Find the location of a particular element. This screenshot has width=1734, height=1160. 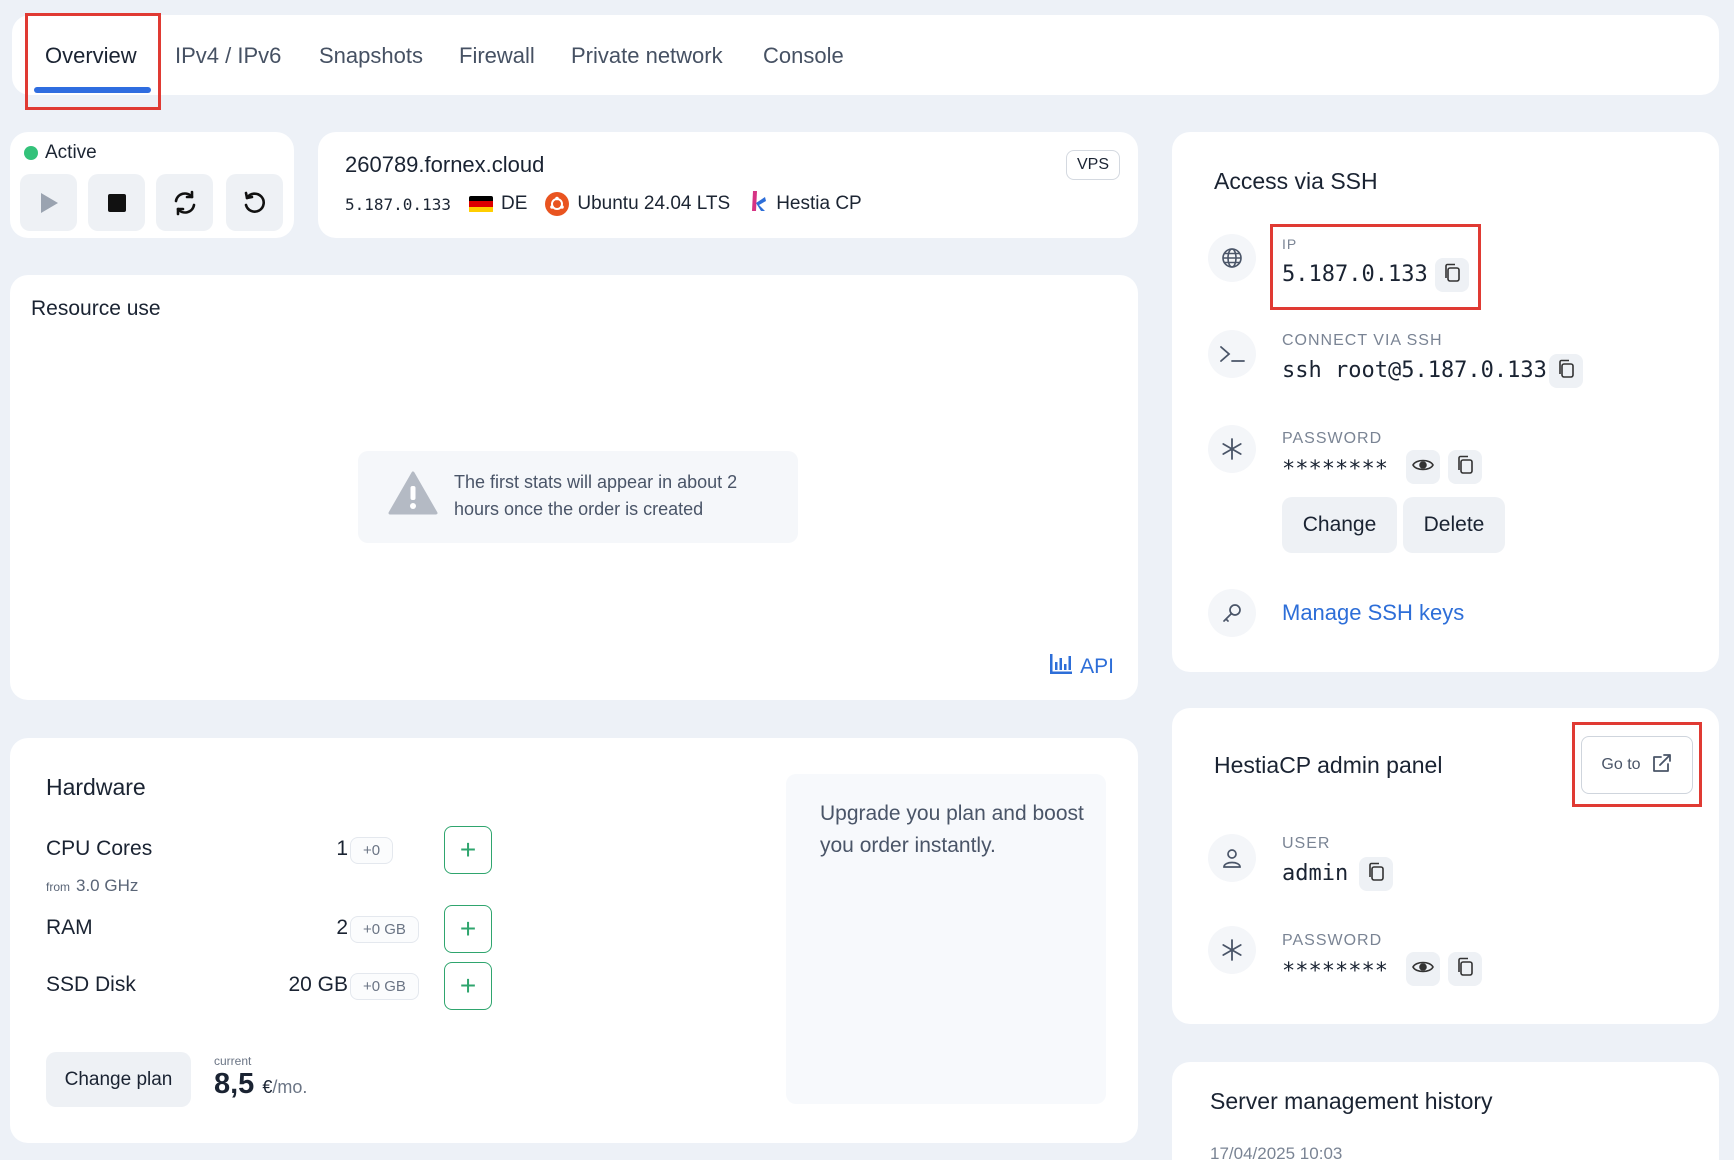

vps-badge: VPS is located at coordinates (1092, 165).